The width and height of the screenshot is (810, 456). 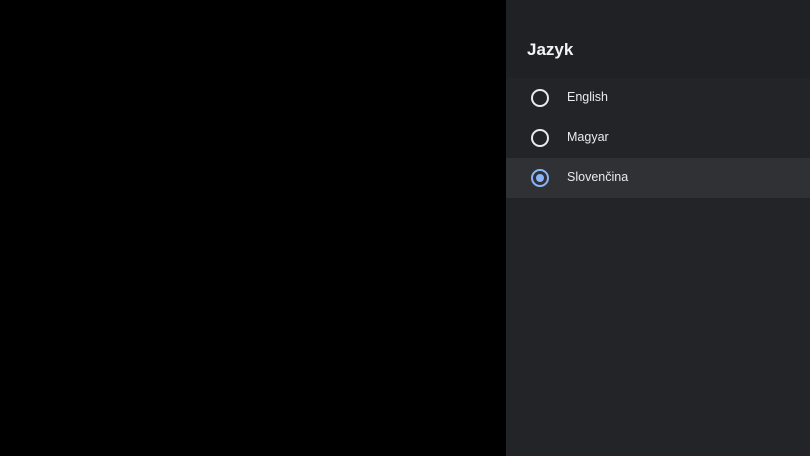 I want to click on language-option-label: Magyar, so click(x=588, y=137).